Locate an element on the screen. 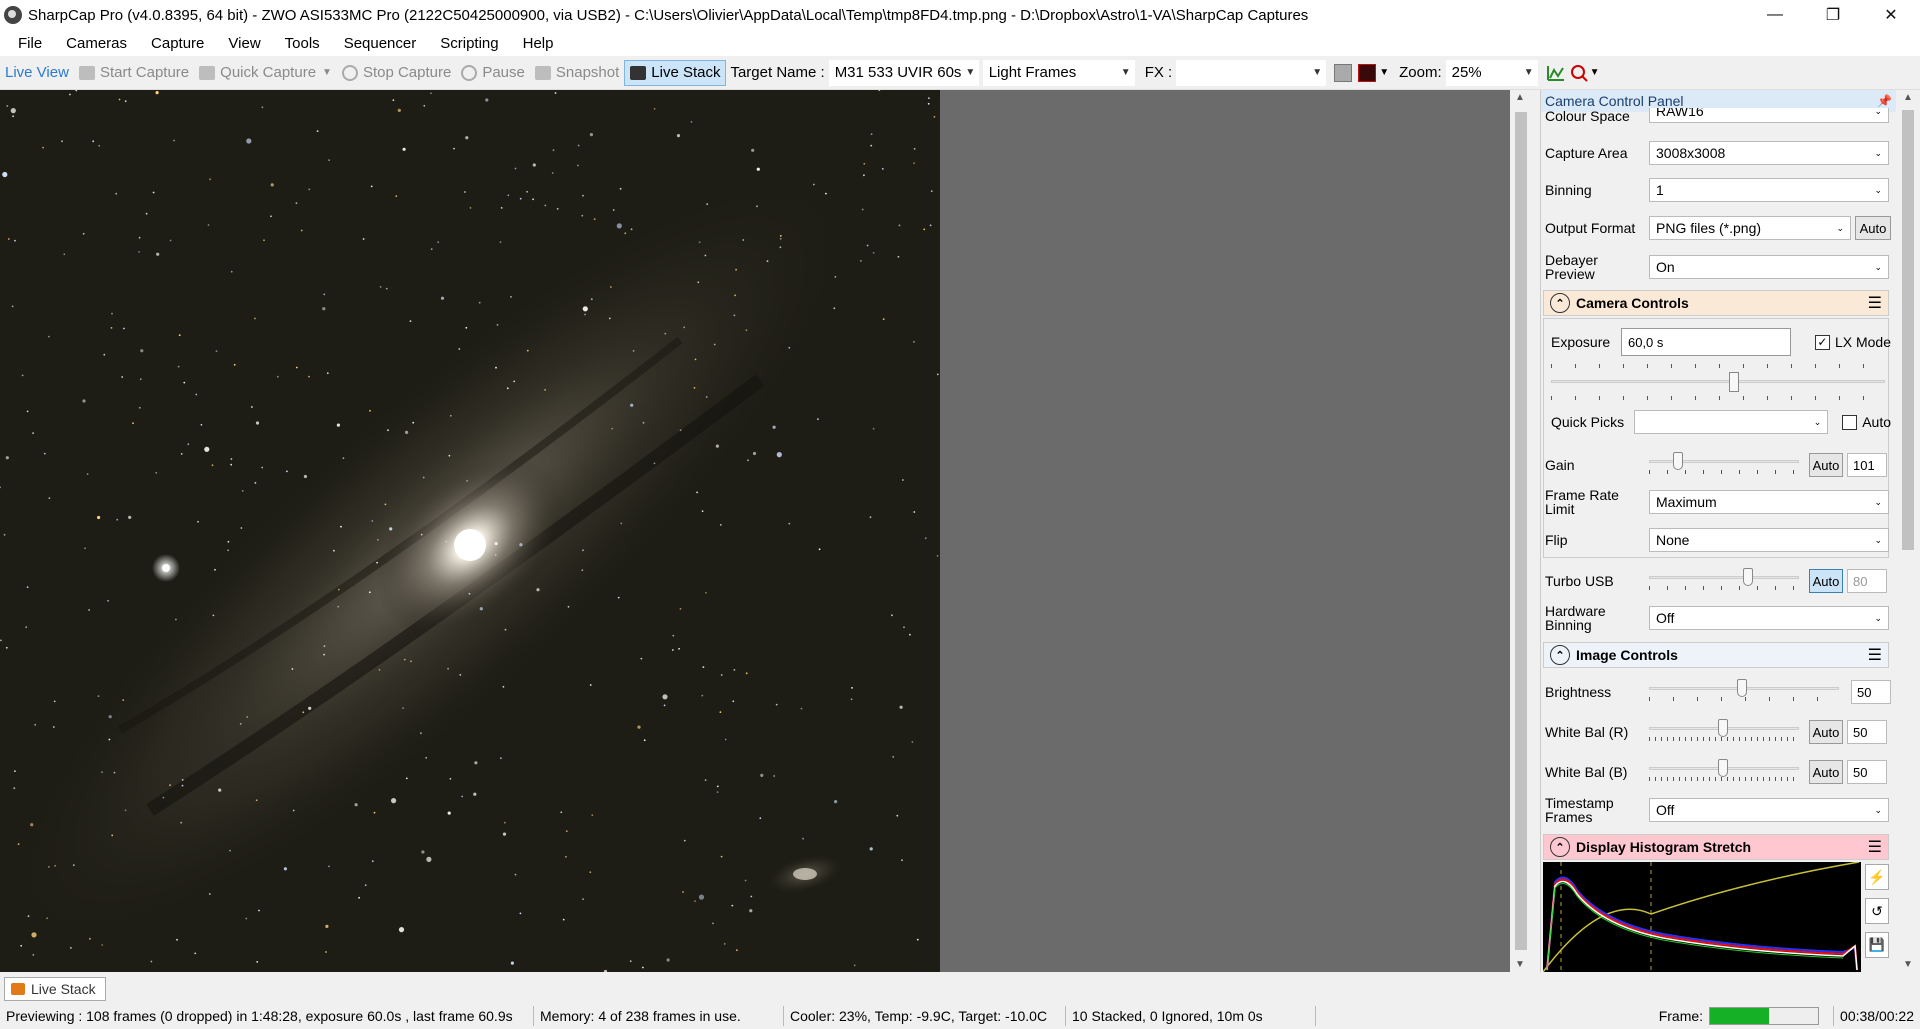 The height and width of the screenshot is (1029, 1920). menu-capture: Capture is located at coordinates (177, 43).